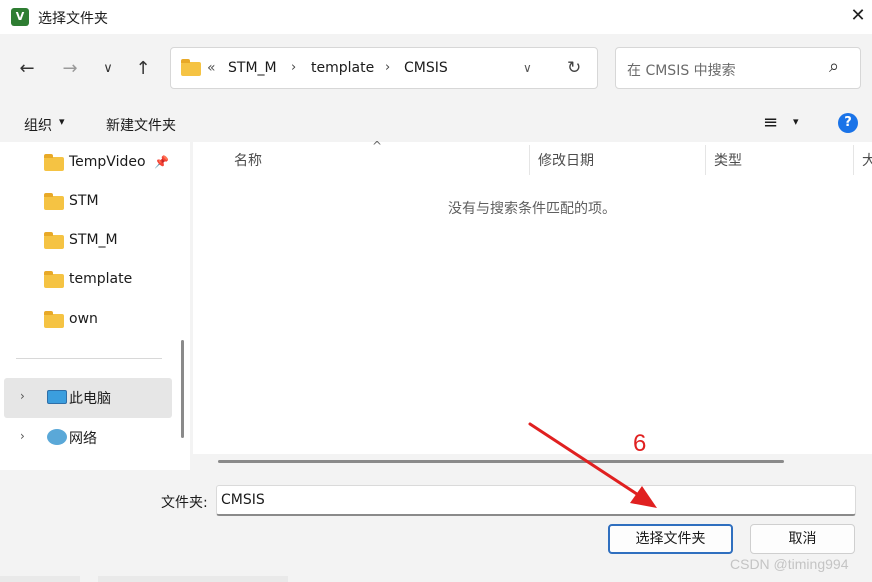 Image resolution: width=872 pixels, height=582 pixels. What do you see at coordinates (640, 443) in the screenshot?
I see `annotation-step-number: 6` at bounding box center [640, 443].